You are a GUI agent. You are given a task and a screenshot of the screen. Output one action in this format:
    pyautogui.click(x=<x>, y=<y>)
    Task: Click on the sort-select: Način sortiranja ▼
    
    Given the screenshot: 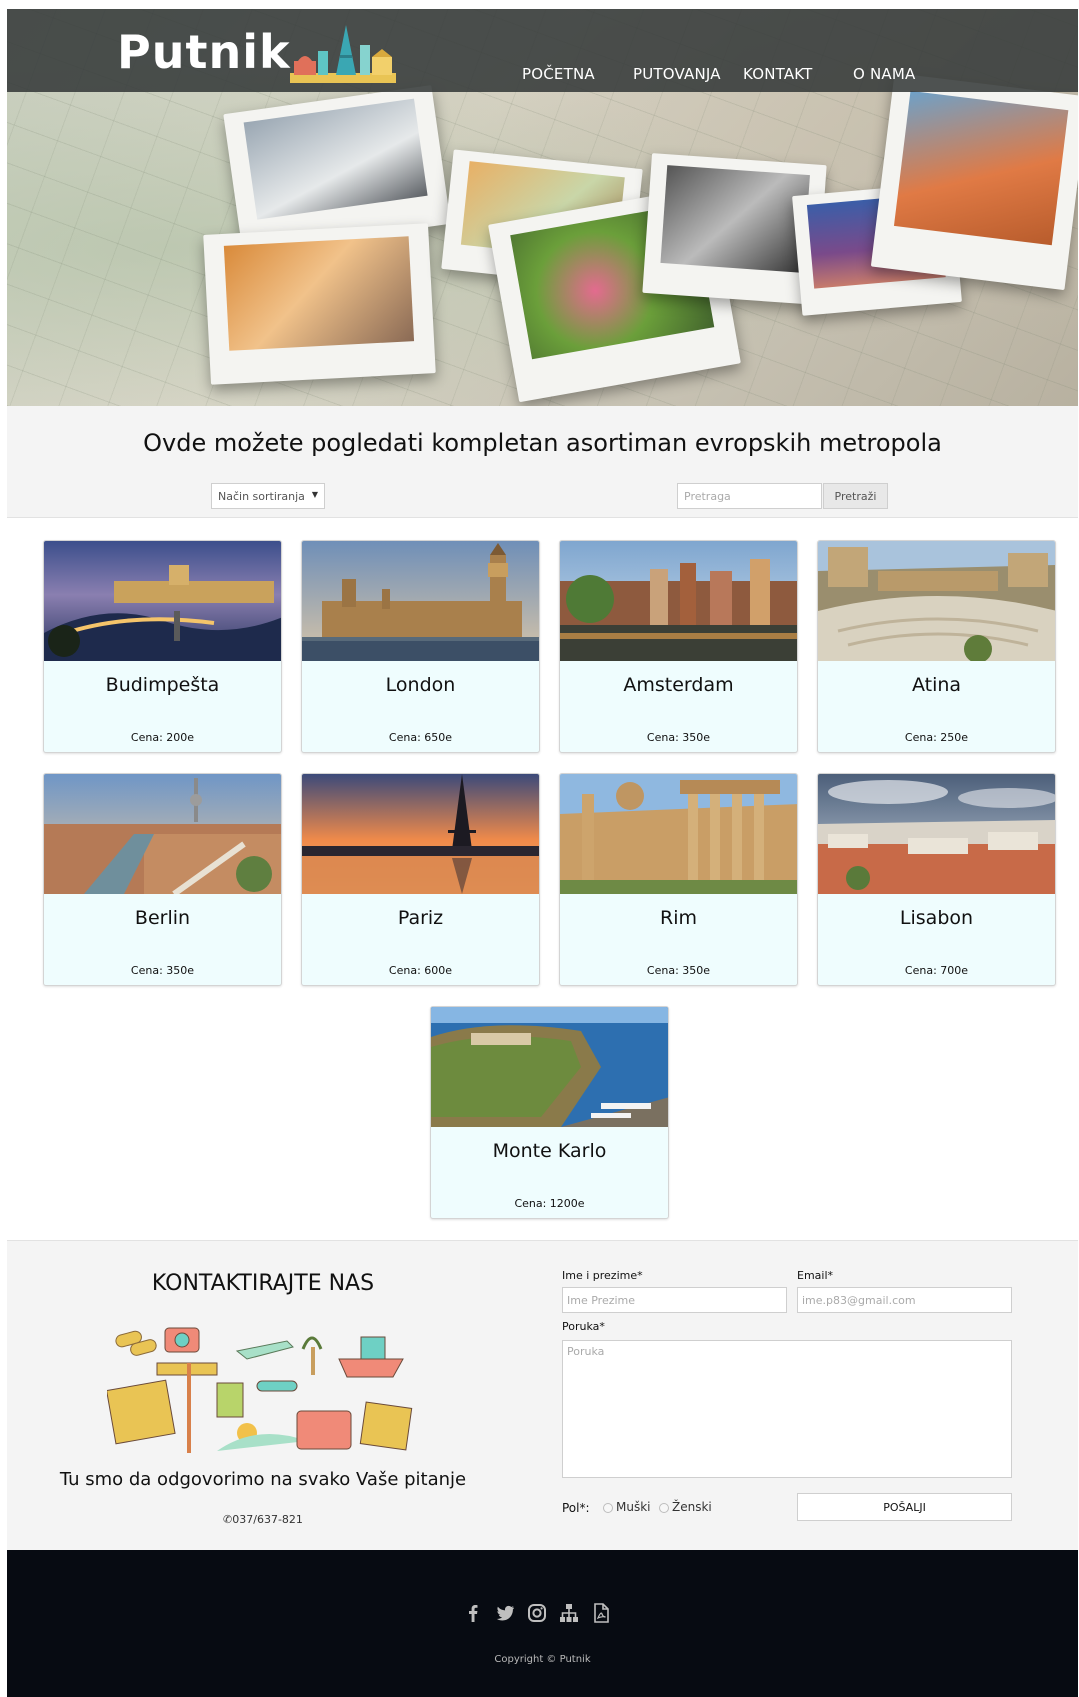 What is the action you would take?
    pyautogui.click(x=268, y=496)
    